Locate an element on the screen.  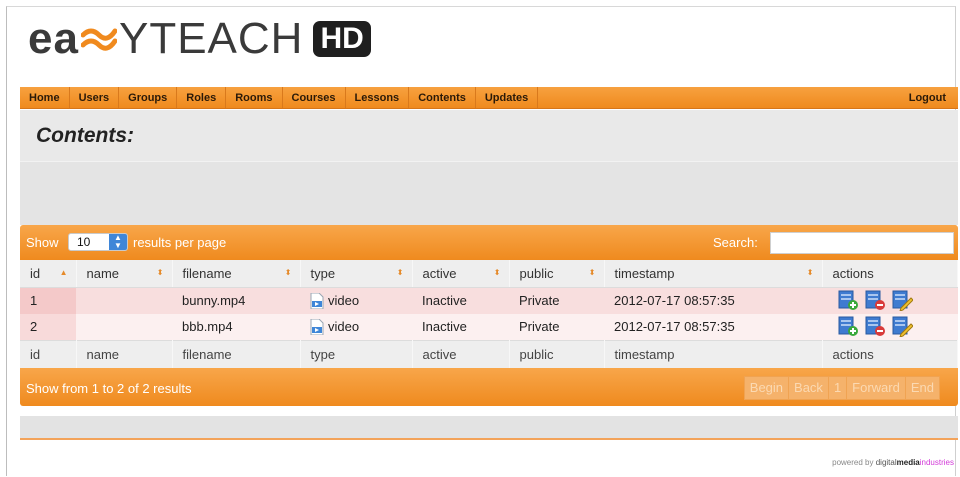
footer-header-public: public is located at coordinates (557, 353).